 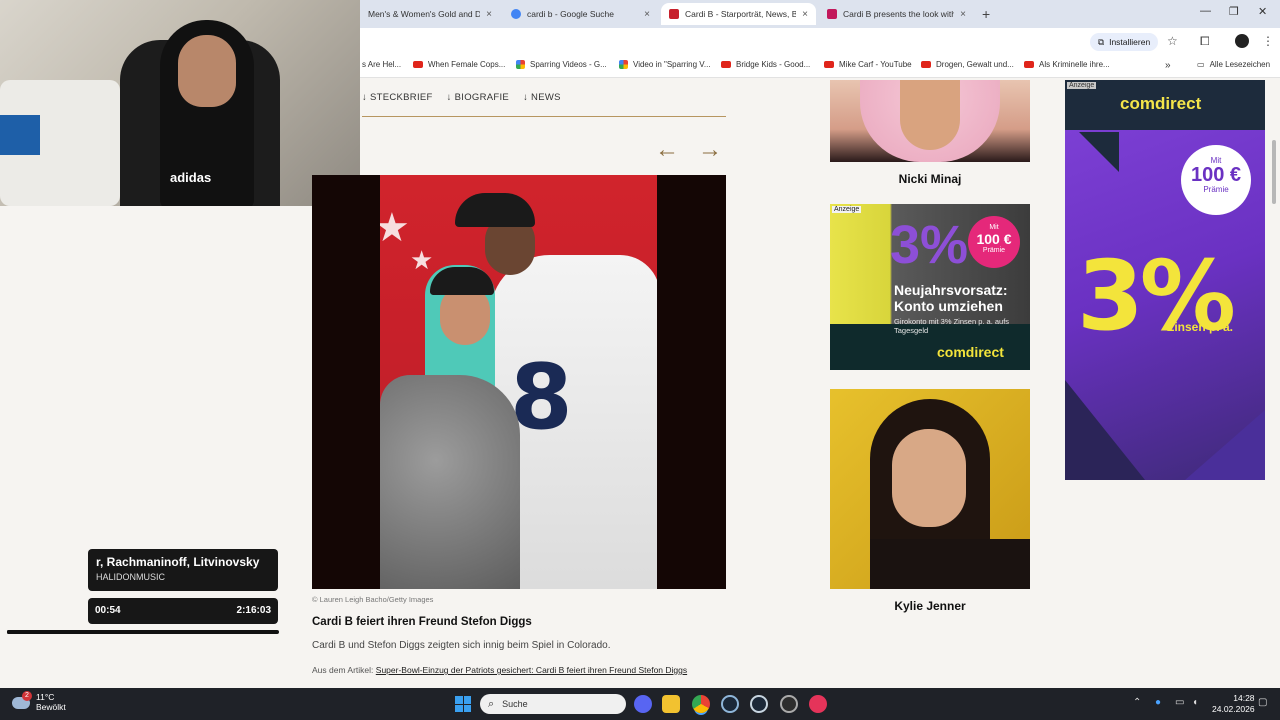 What do you see at coordinates (1195, 702) in the screenshot?
I see `volume-icon: ◖` at bounding box center [1195, 702].